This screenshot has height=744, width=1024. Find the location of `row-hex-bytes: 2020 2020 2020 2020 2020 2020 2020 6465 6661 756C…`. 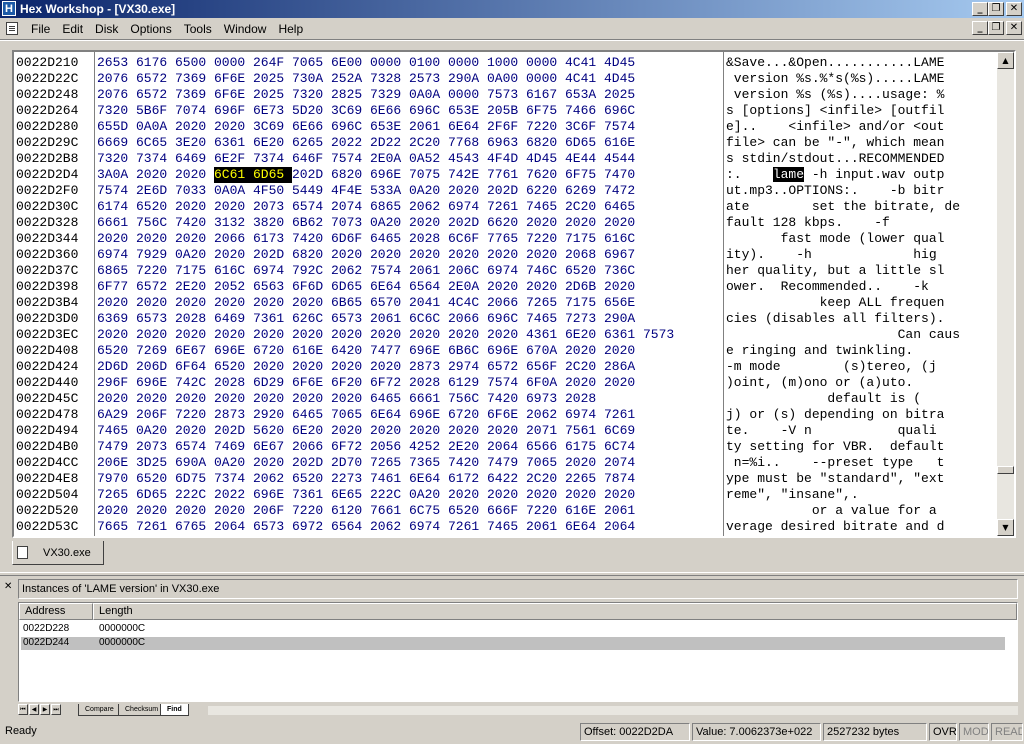

row-hex-bytes: 2020 2020 2020 2020 2020 2020 2020 6465 6661 756C… is located at coordinates (409, 399).